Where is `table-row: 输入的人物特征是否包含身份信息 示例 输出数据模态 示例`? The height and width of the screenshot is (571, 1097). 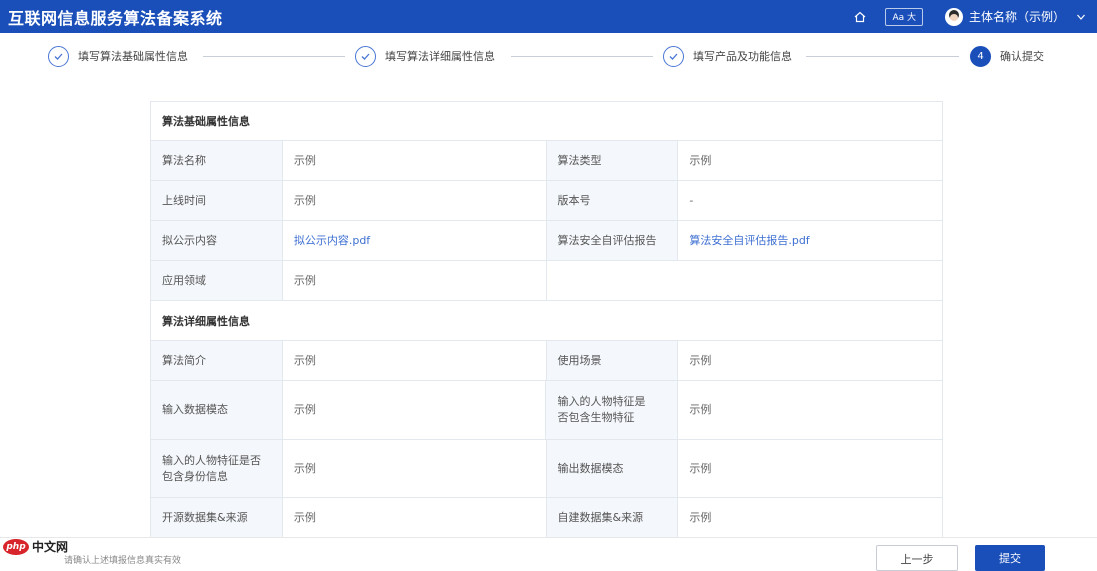 table-row: 输入的人物特征是否包含身份信息 示例 输出数据模态 示例 is located at coordinates (547, 469).